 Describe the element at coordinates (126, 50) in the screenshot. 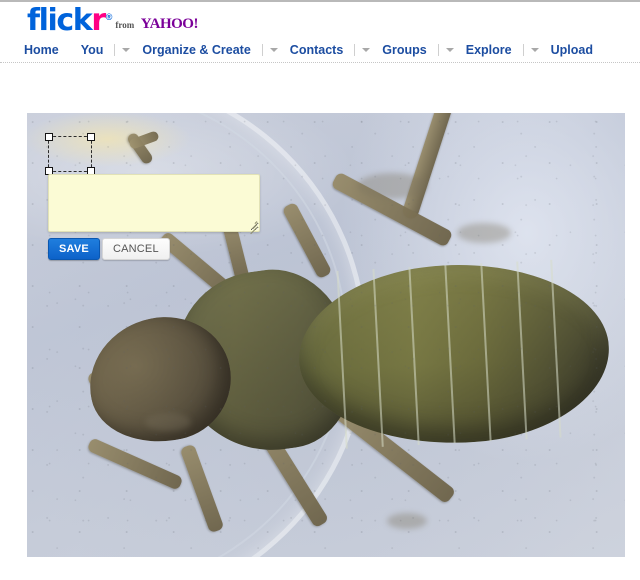

I see `chevron-down-icon-you` at that location.